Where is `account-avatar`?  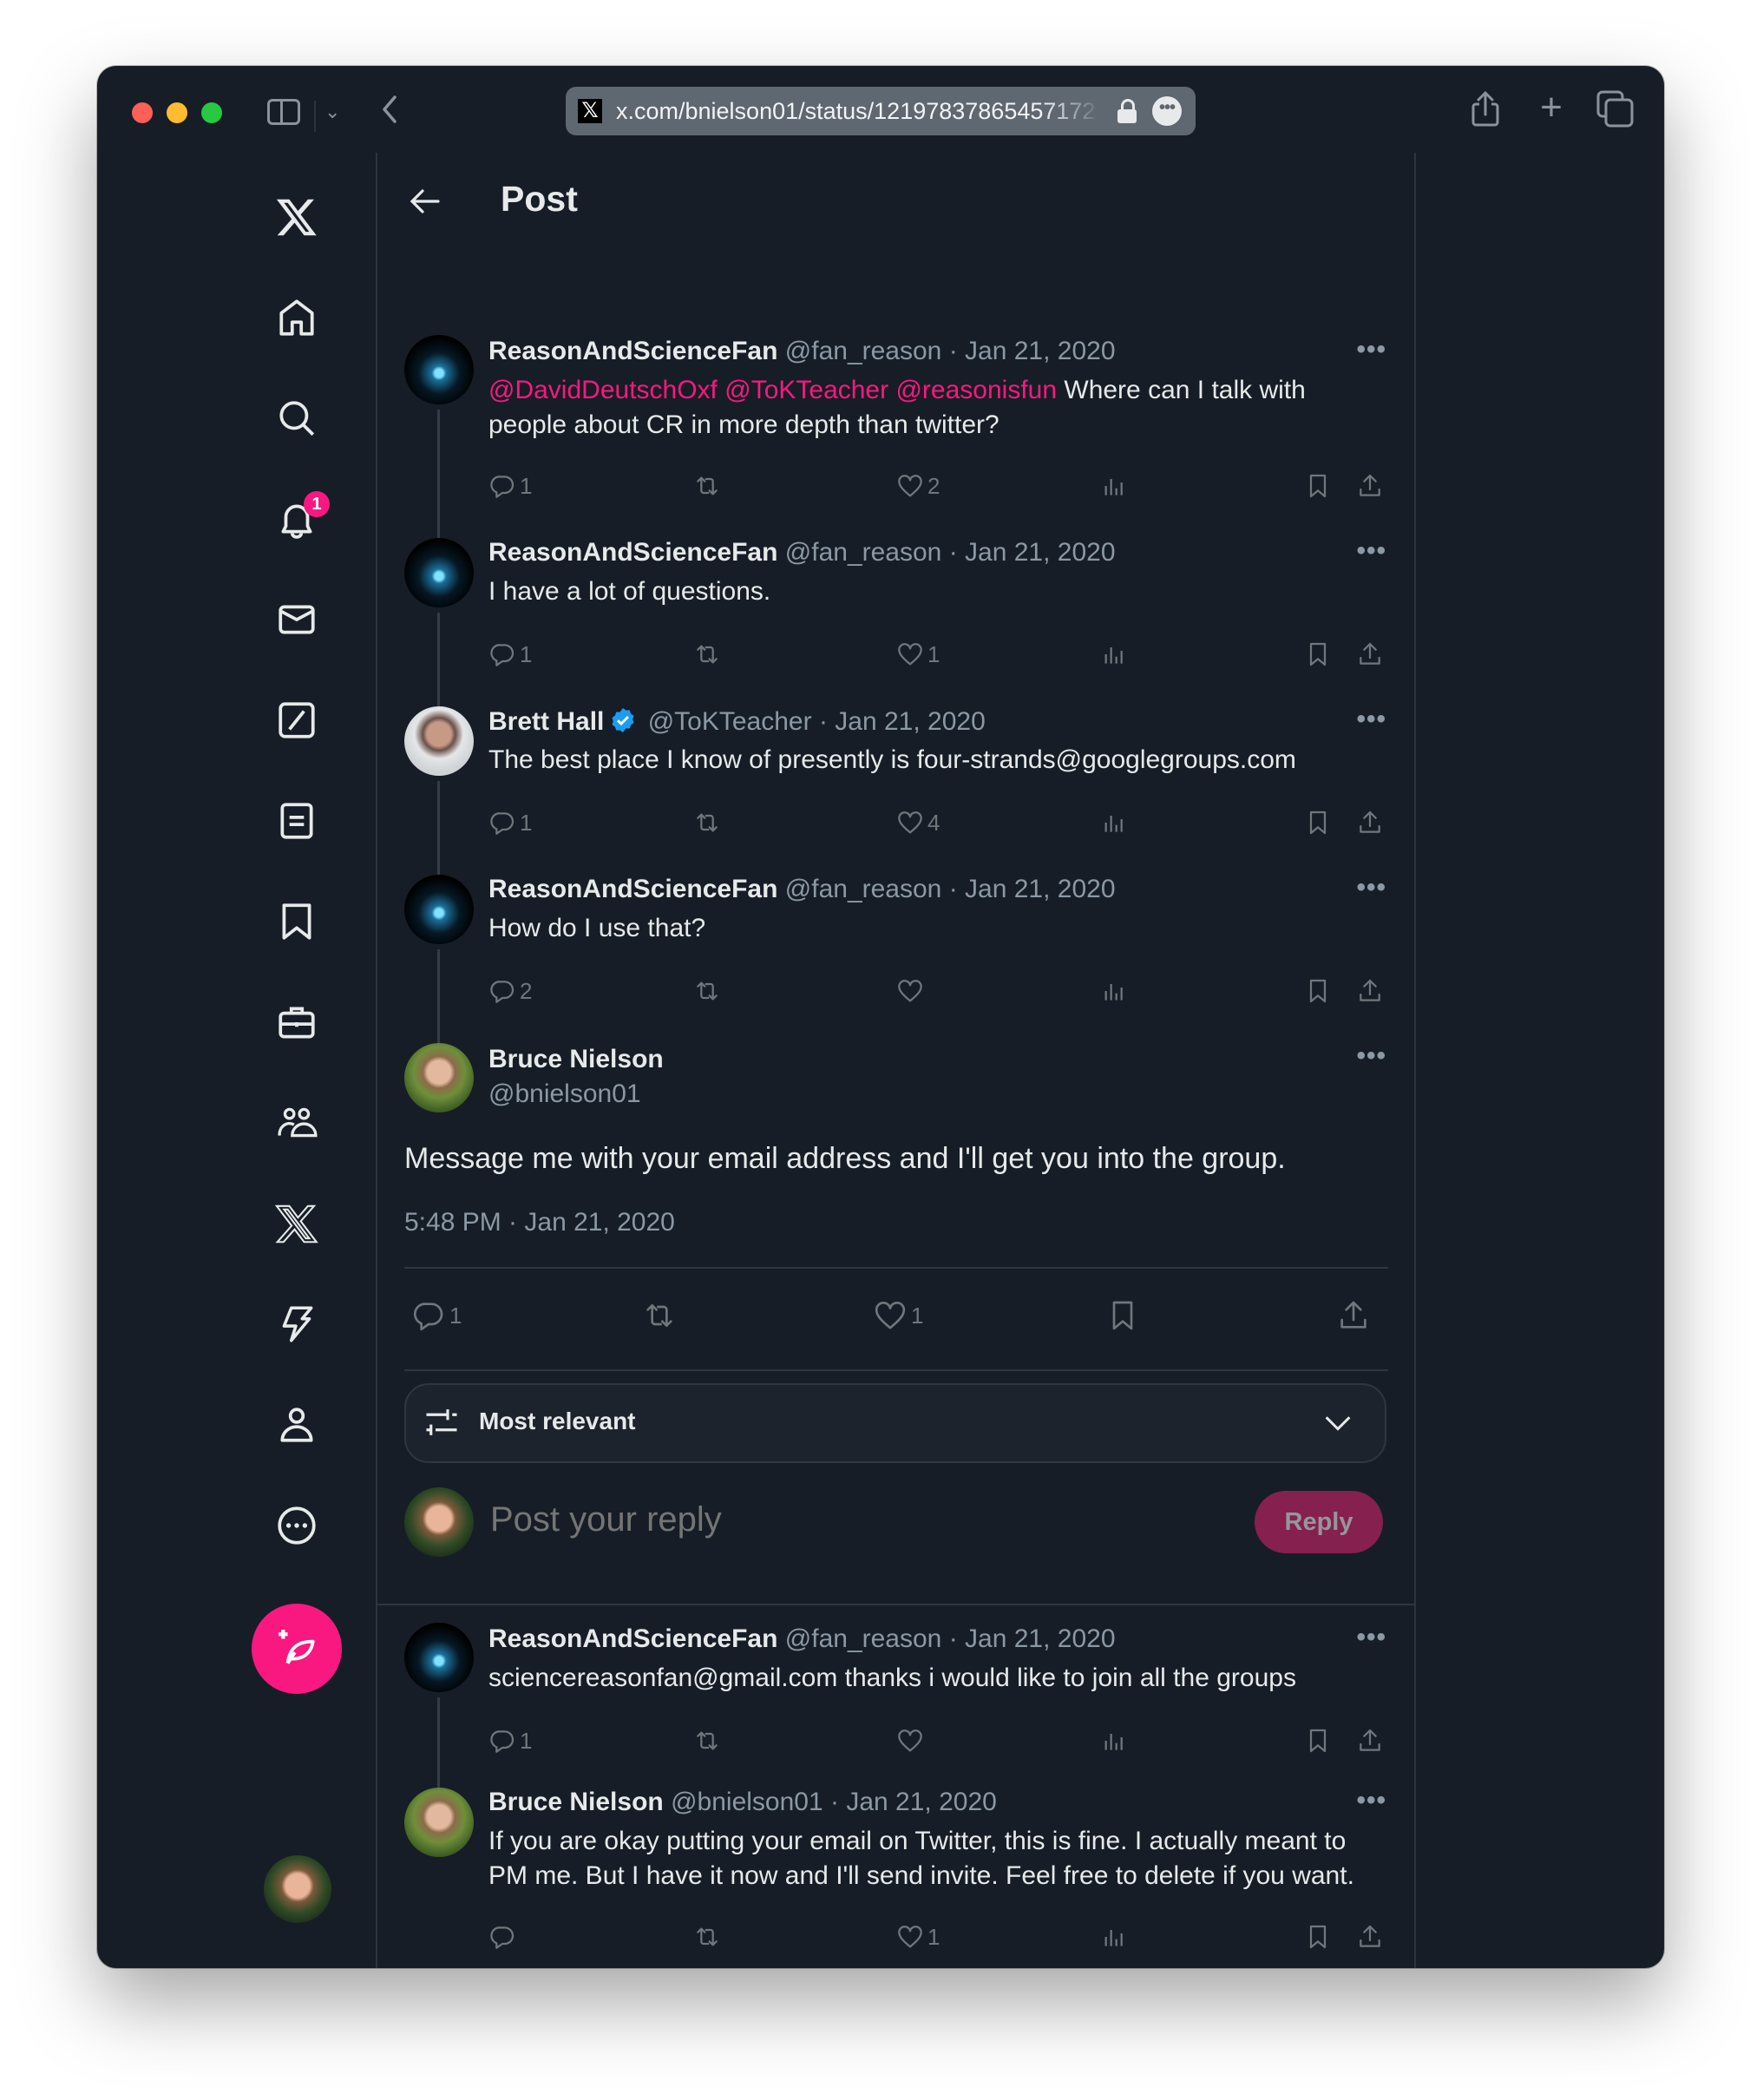 account-avatar is located at coordinates (297, 1889).